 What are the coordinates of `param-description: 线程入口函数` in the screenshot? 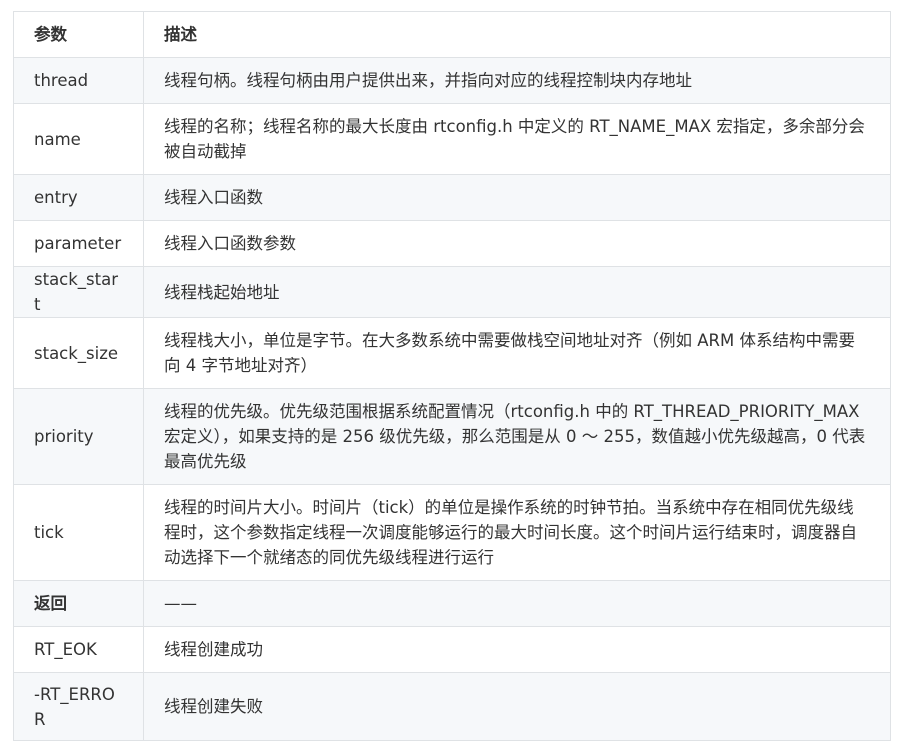 It's located at (517, 197).